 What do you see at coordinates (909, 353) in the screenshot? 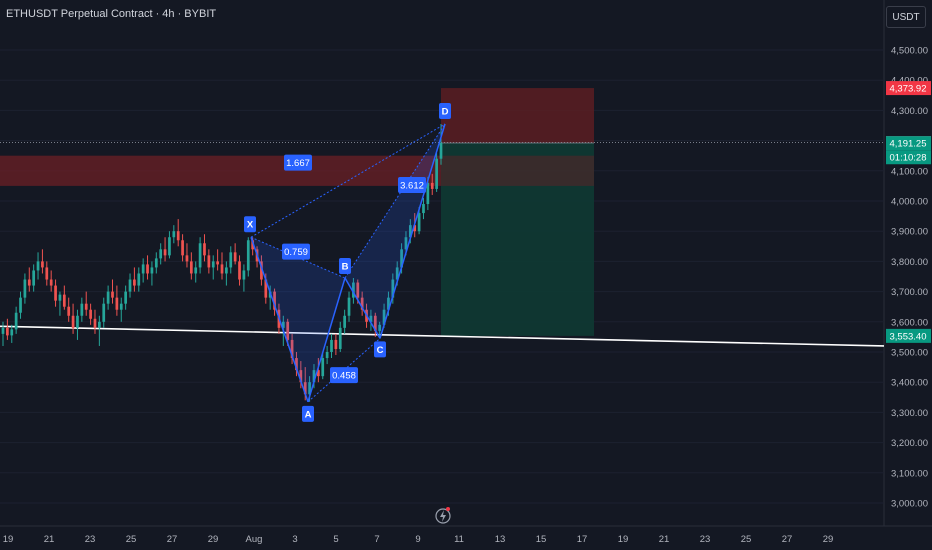
I see `y-tick-label: 3,500.00` at bounding box center [909, 353].